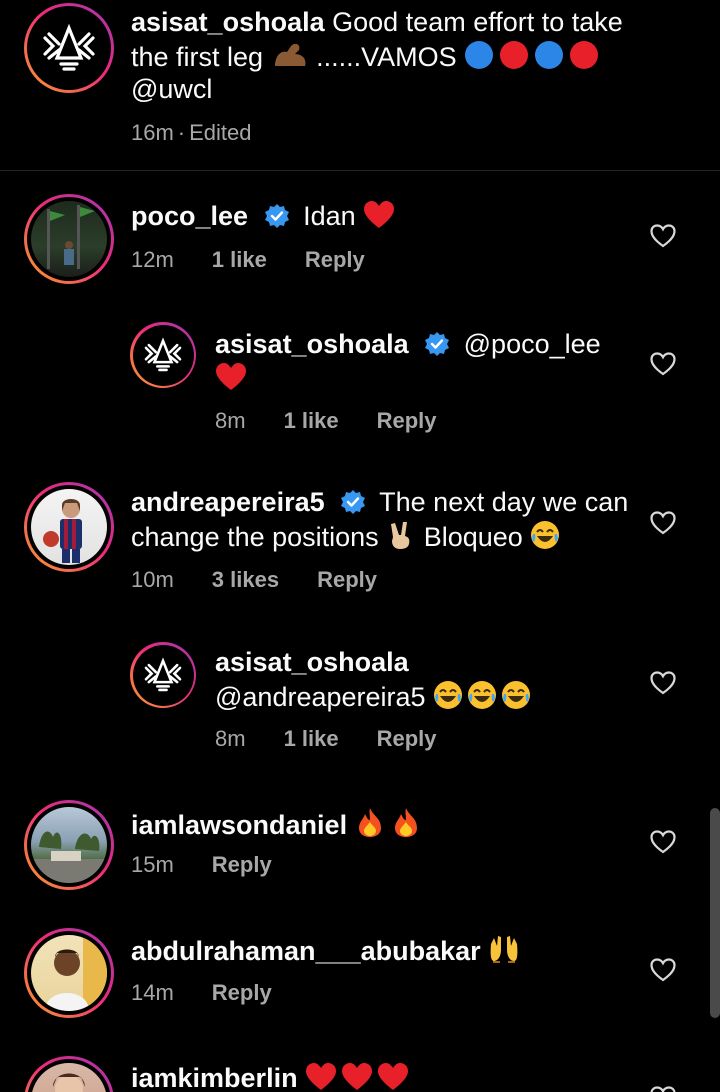 This screenshot has width=720, height=1092. I want to click on caption-text-part: the first leg, so click(197, 57).